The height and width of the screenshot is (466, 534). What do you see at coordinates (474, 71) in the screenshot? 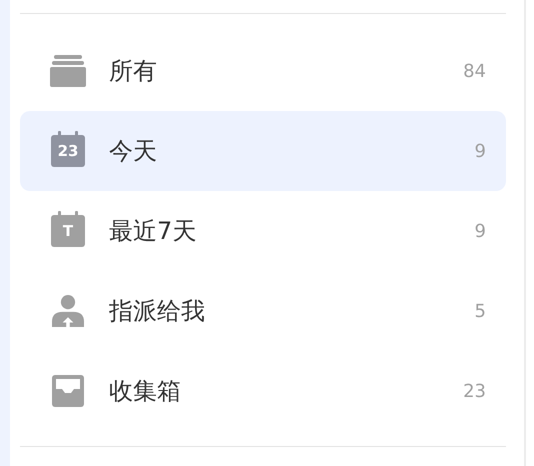
I see `item-count: 84` at bounding box center [474, 71].